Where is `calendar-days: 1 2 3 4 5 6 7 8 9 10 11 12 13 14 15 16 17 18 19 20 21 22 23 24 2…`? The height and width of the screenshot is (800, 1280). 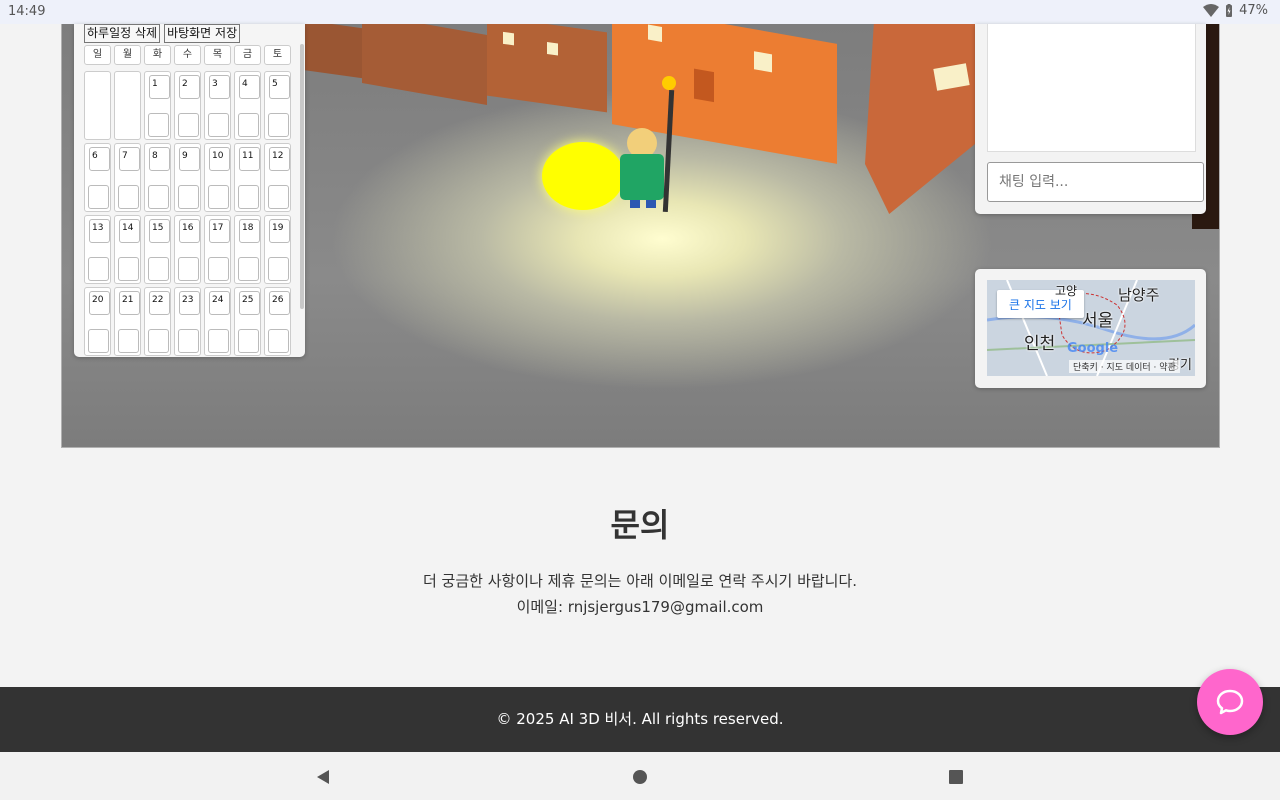
calendar-days: 1 2 3 4 5 6 7 8 9 10 11 12 13 14 15 16 17 18 19 20 21 22 23 24 2… is located at coordinates (187, 214).